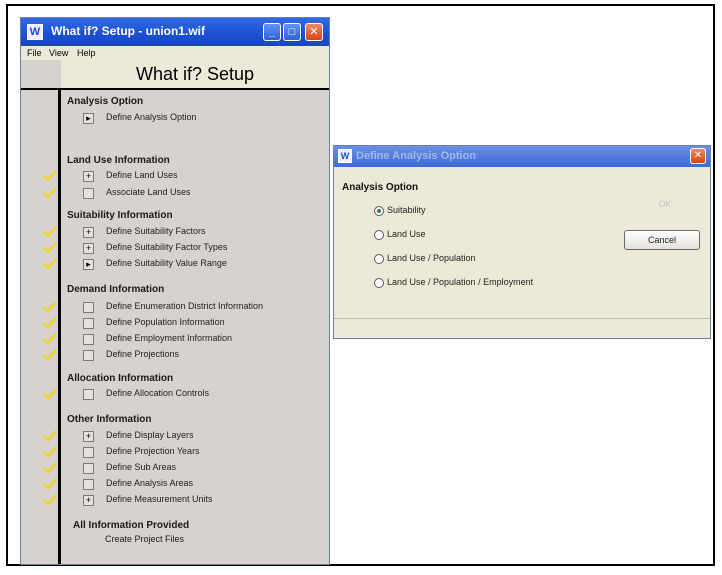  Describe the element at coordinates (105, 101) in the screenshot. I see `section-heading: Analysis Option` at that location.